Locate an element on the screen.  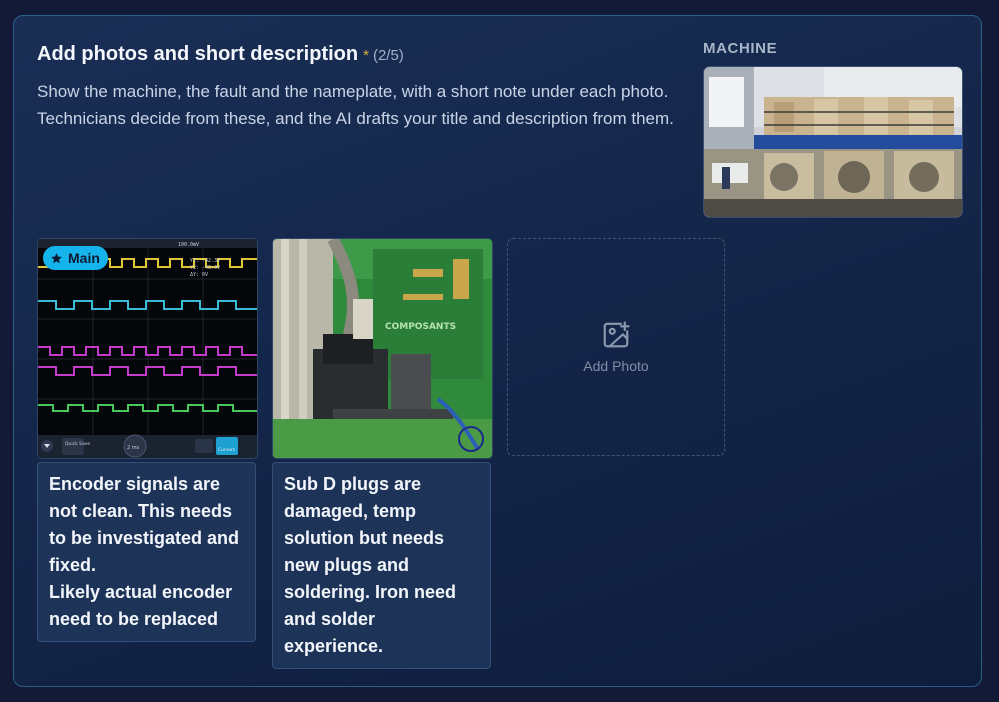
machine-label: MACHINE is located at coordinates (740, 48).